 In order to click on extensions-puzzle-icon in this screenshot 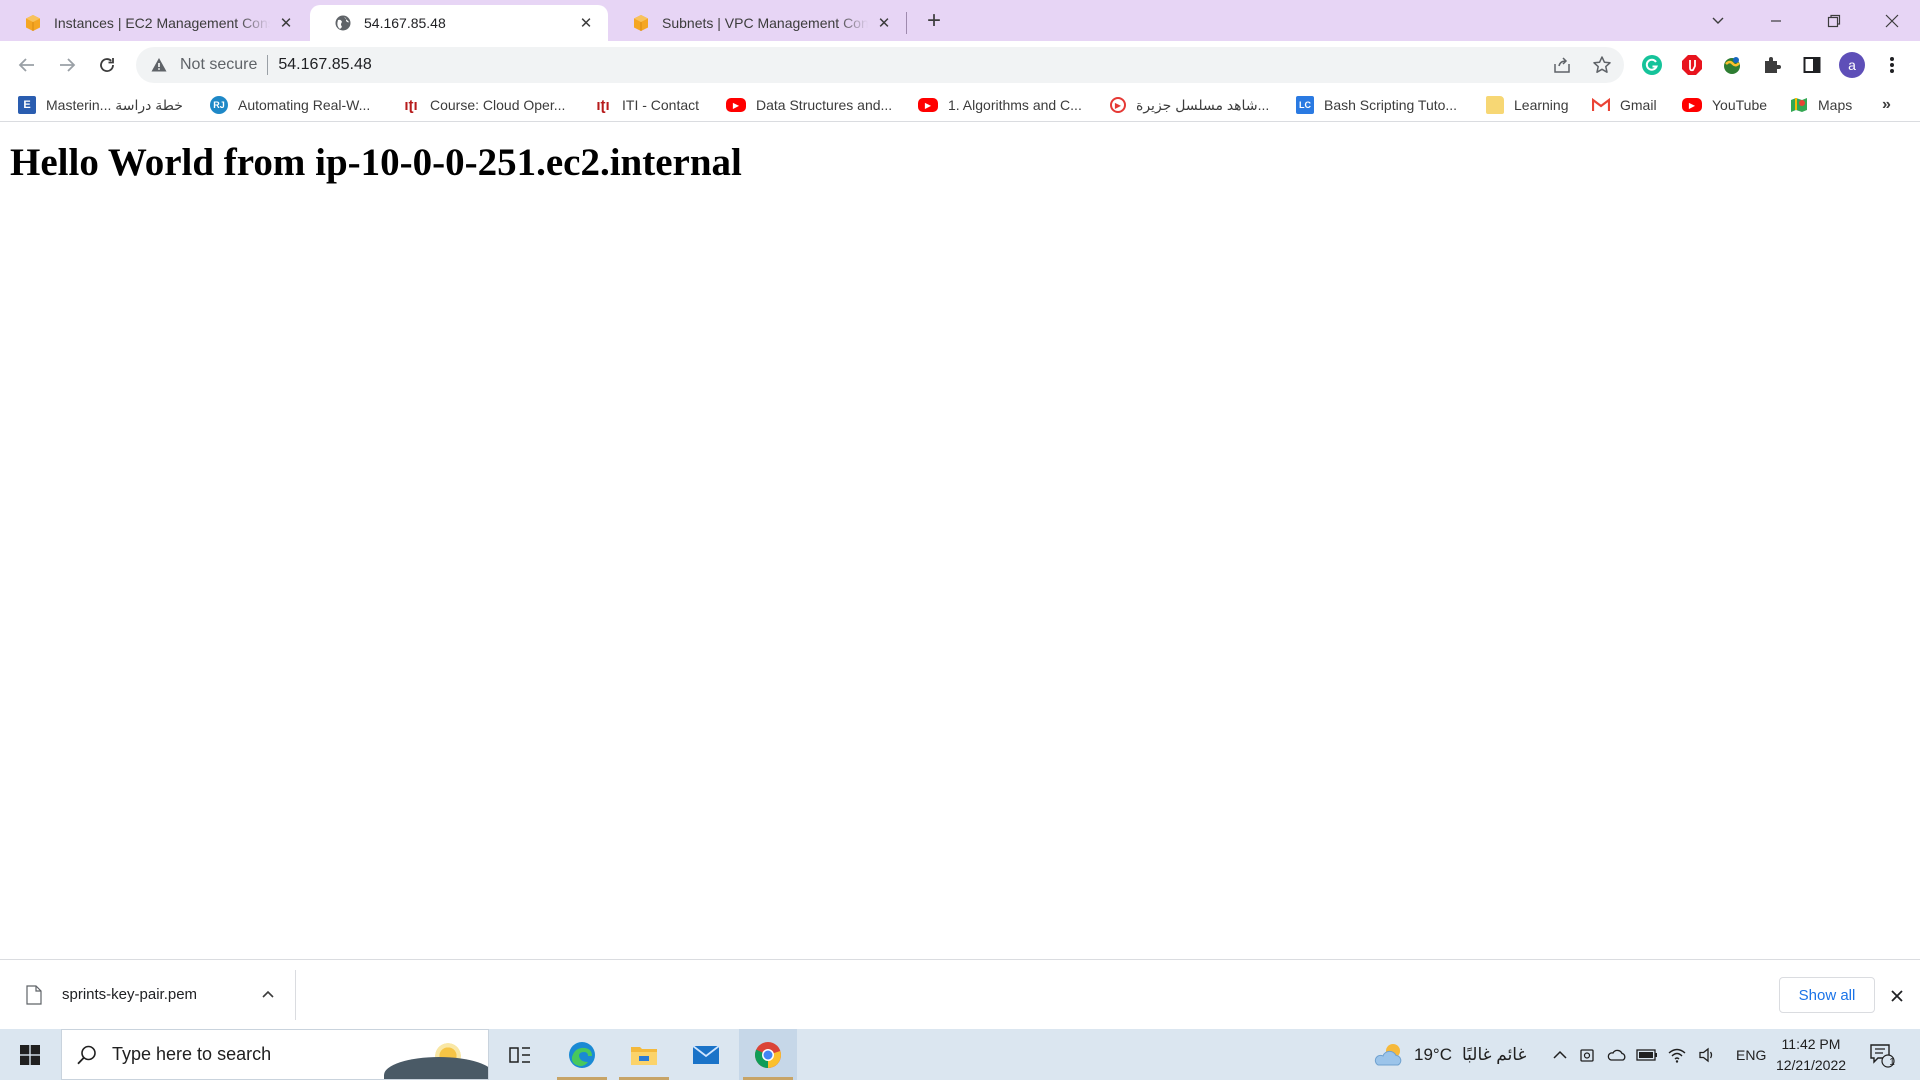, I will do `click(1772, 65)`.